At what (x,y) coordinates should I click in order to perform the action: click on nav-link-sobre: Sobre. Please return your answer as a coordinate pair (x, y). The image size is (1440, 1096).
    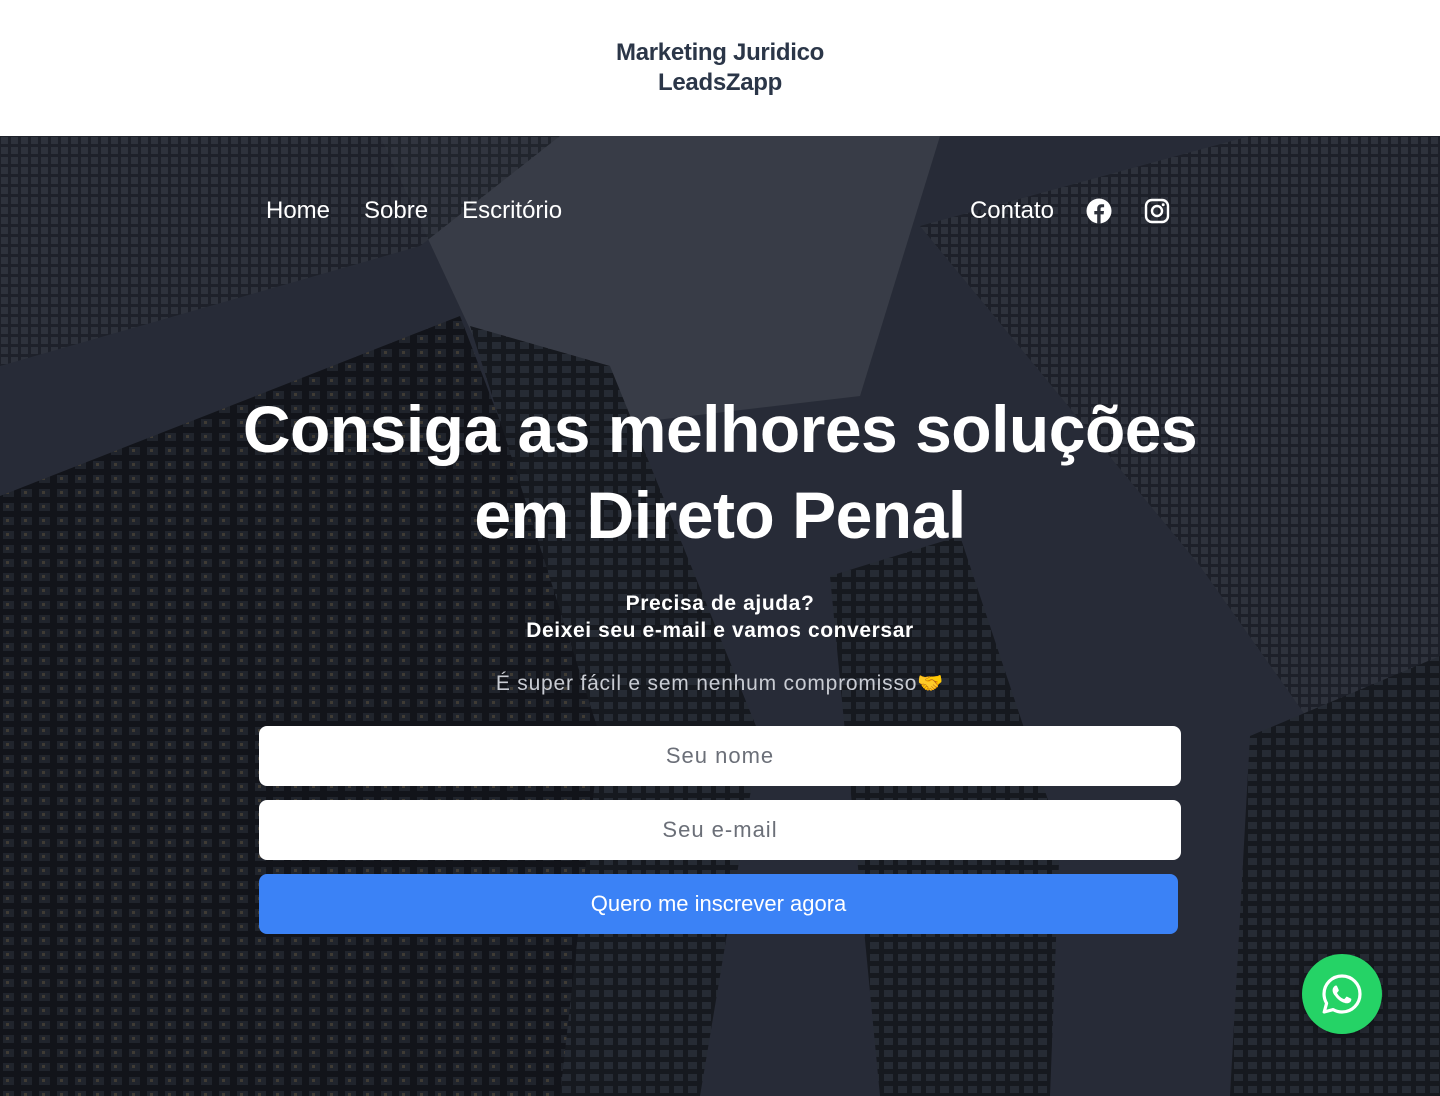
    Looking at the image, I should click on (396, 211).